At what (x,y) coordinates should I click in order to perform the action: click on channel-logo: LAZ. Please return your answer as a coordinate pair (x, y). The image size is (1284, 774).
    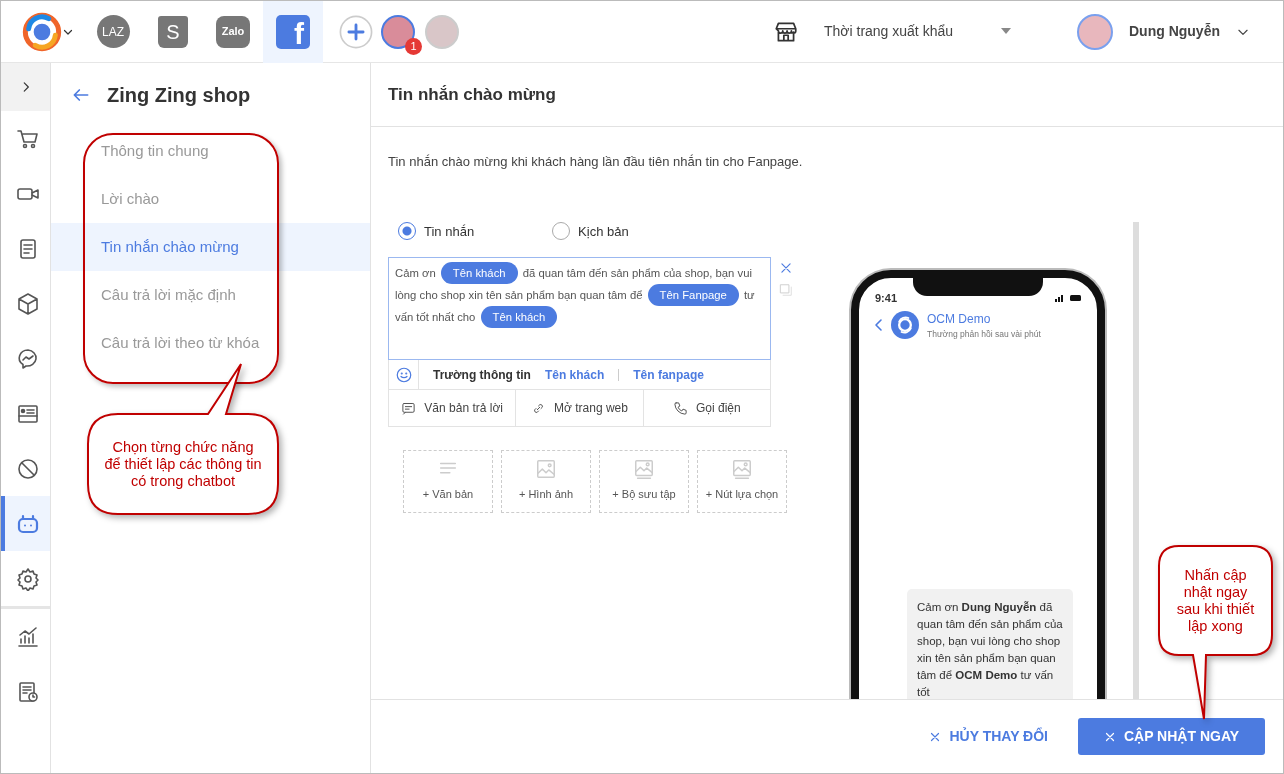
    Looking at the image, I should click on (113, 31).